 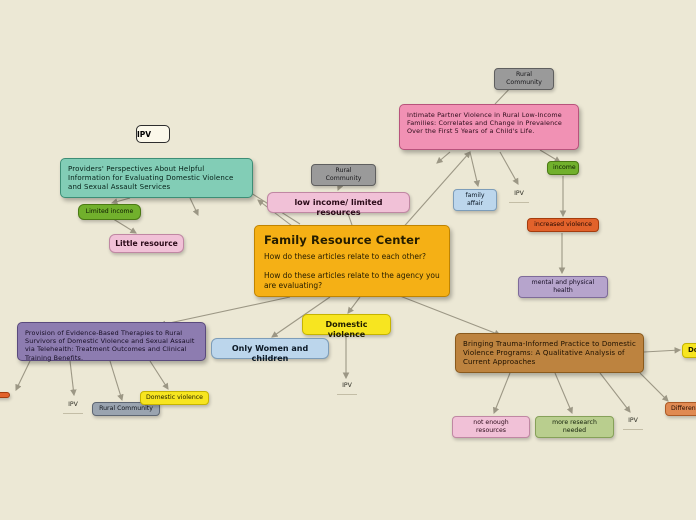 What do you see at coordinates (270, 350) in the screenshot?
I see `tag-node-only-women-and-children: Only Women and children` at bounding box center [270, 350].